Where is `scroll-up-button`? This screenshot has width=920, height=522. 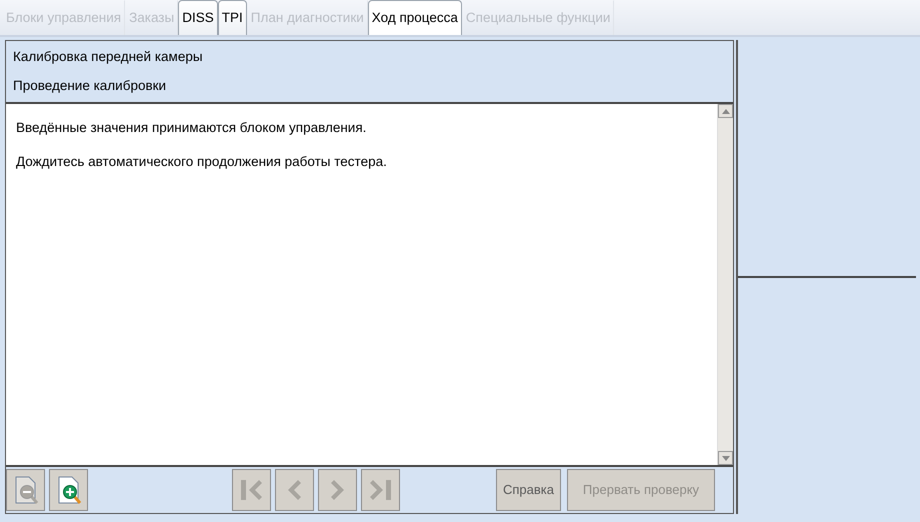 scroll-up-button is located at coordinates (725, 111).